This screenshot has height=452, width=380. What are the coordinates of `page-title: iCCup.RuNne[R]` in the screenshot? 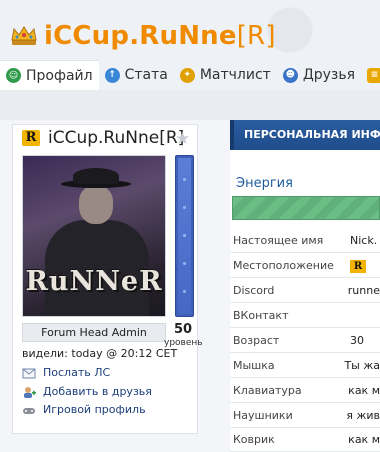 It's located at (143, 36).